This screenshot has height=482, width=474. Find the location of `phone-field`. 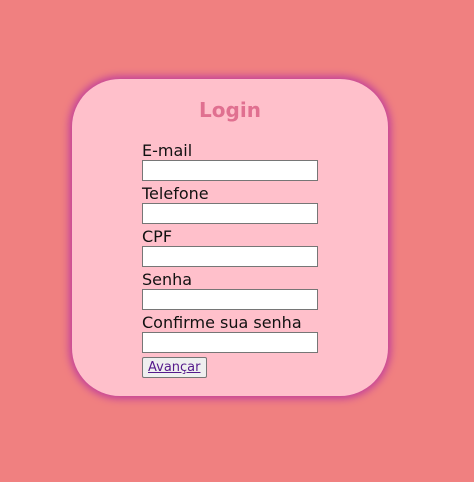

phone-field is located at coordinates (230, 213).